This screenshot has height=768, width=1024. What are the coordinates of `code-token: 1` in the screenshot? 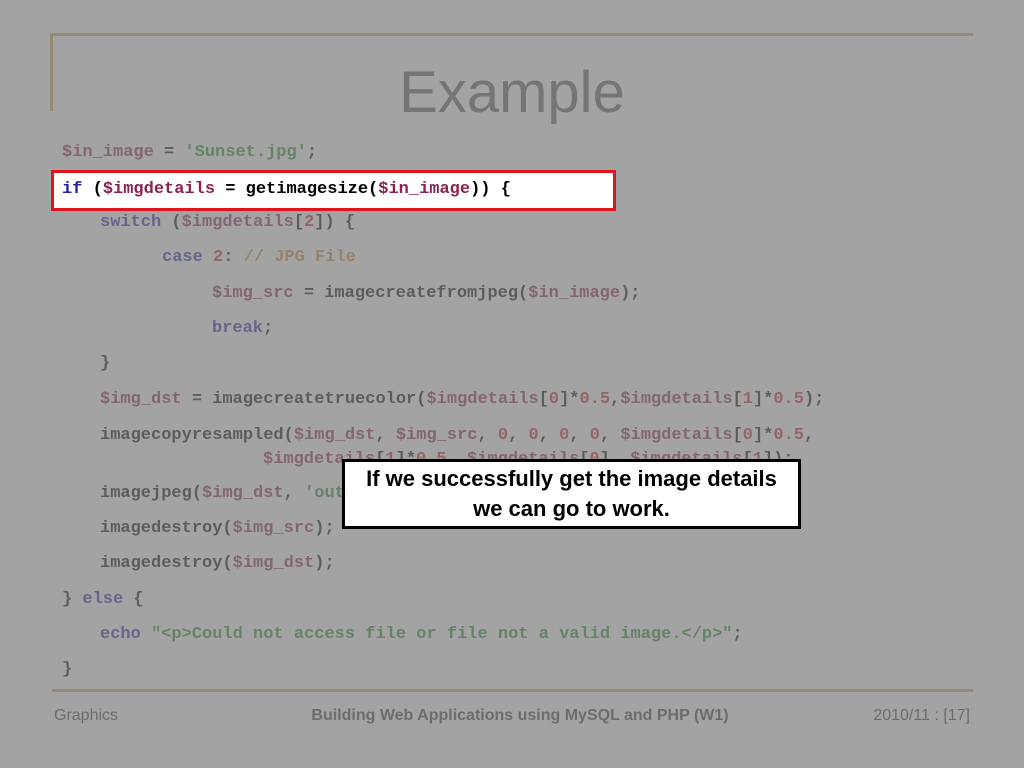 It's located at (747, 399).